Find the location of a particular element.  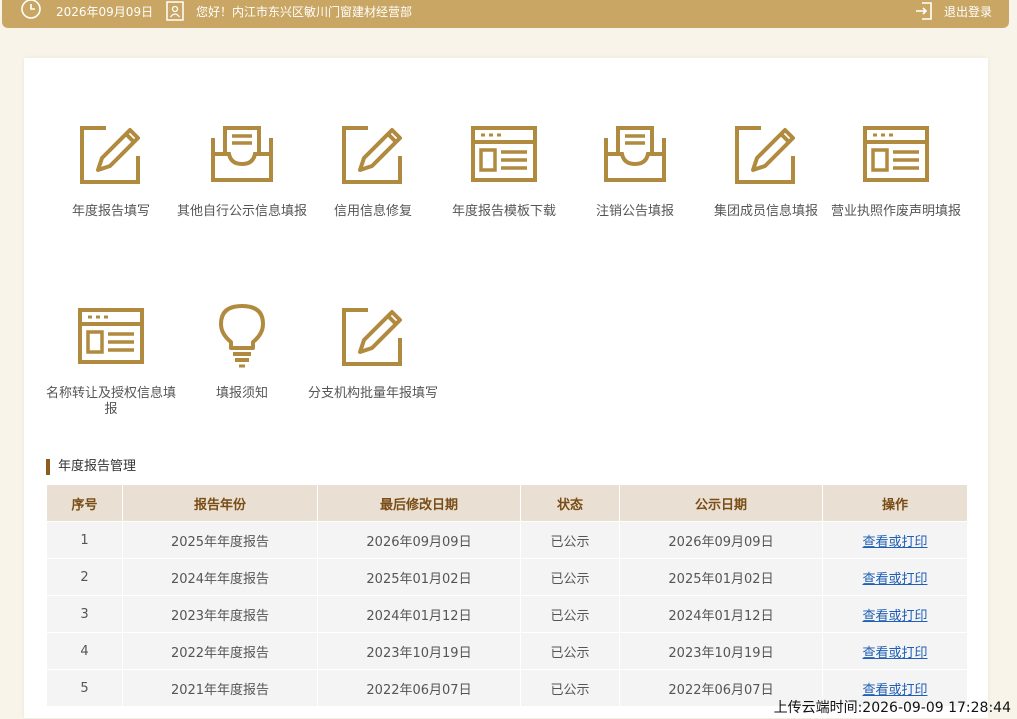

header-action: 操作 is located at coordinates (895, 503).